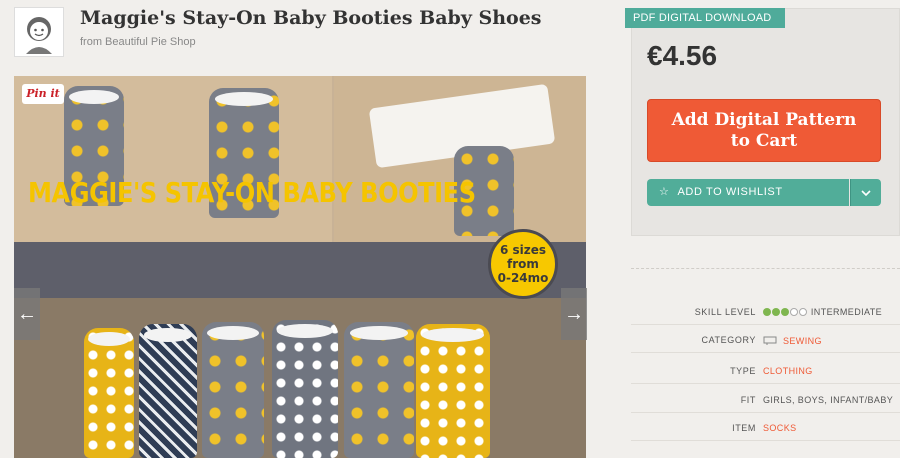  What do you see at coordinates (743, 371) in the screenshot?
I see `type-label: TYPE` at bounding box center [743, 371].